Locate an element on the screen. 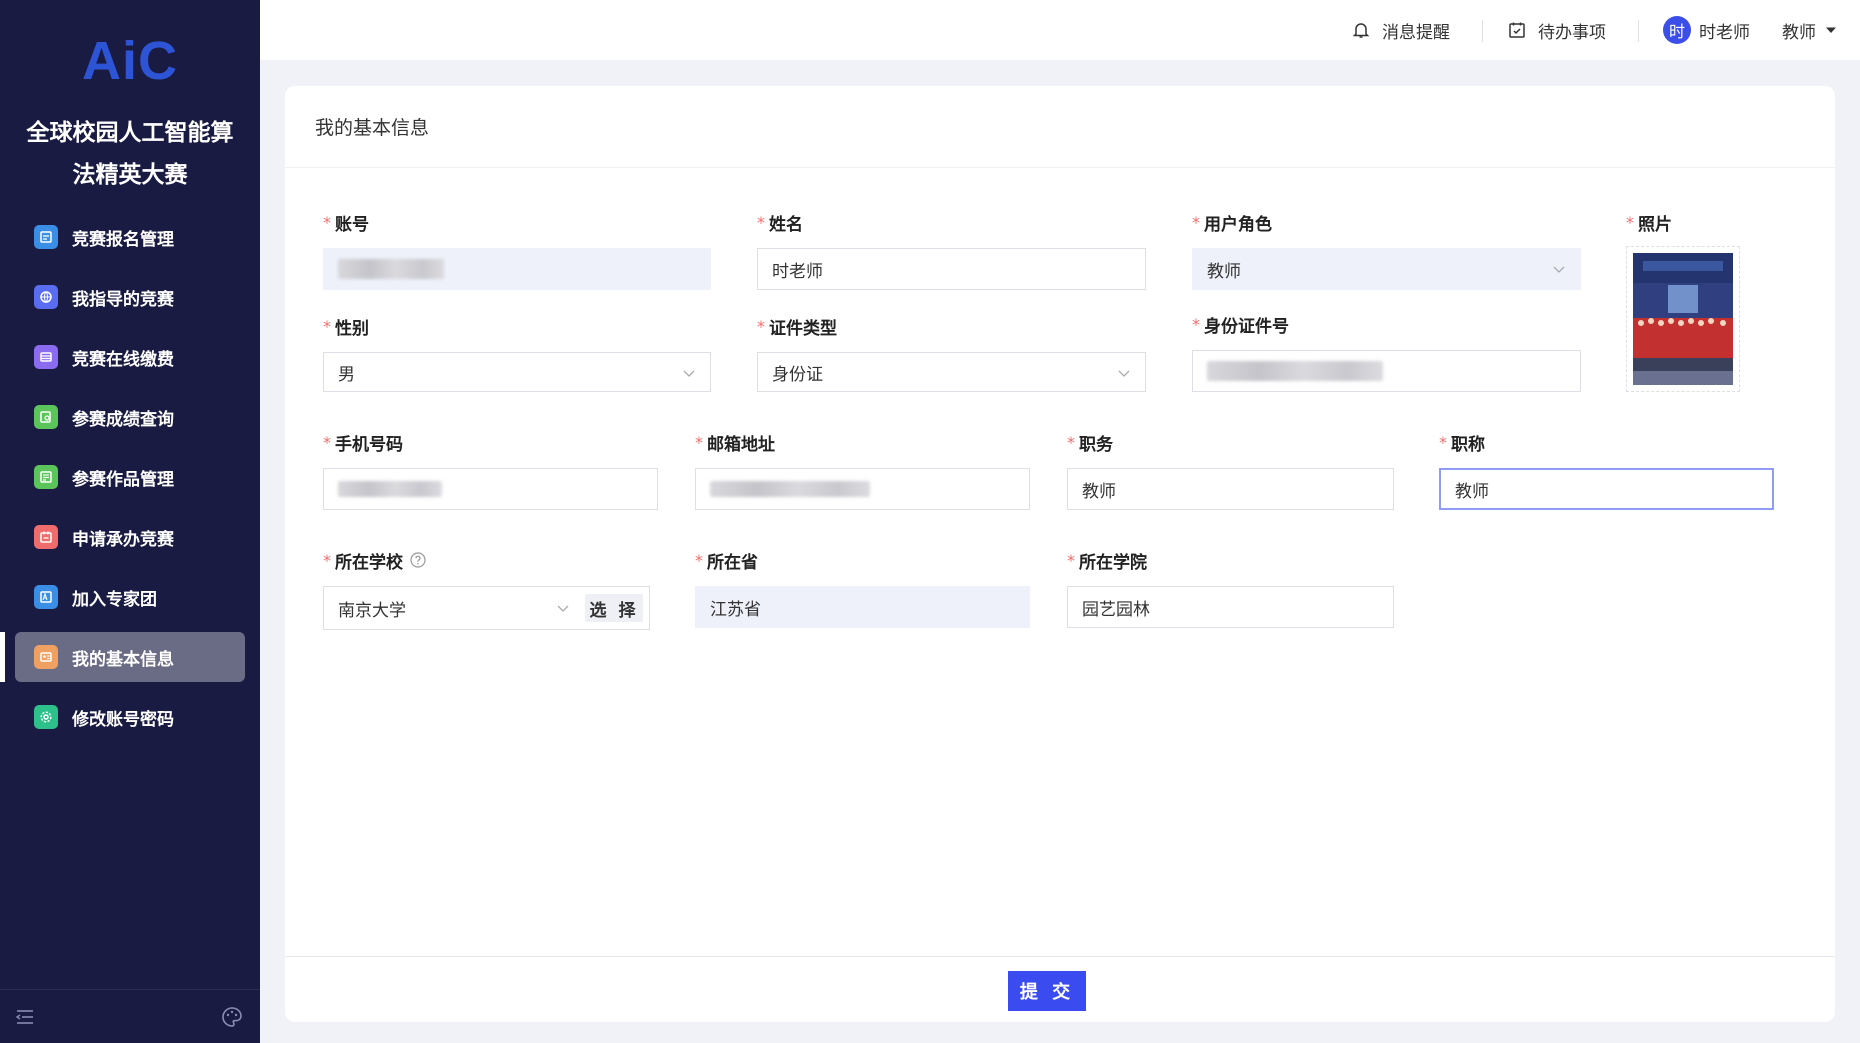 The height and width of the screenshot is (1043, 1860). id-number-input is located at coordinates (1386, 371).